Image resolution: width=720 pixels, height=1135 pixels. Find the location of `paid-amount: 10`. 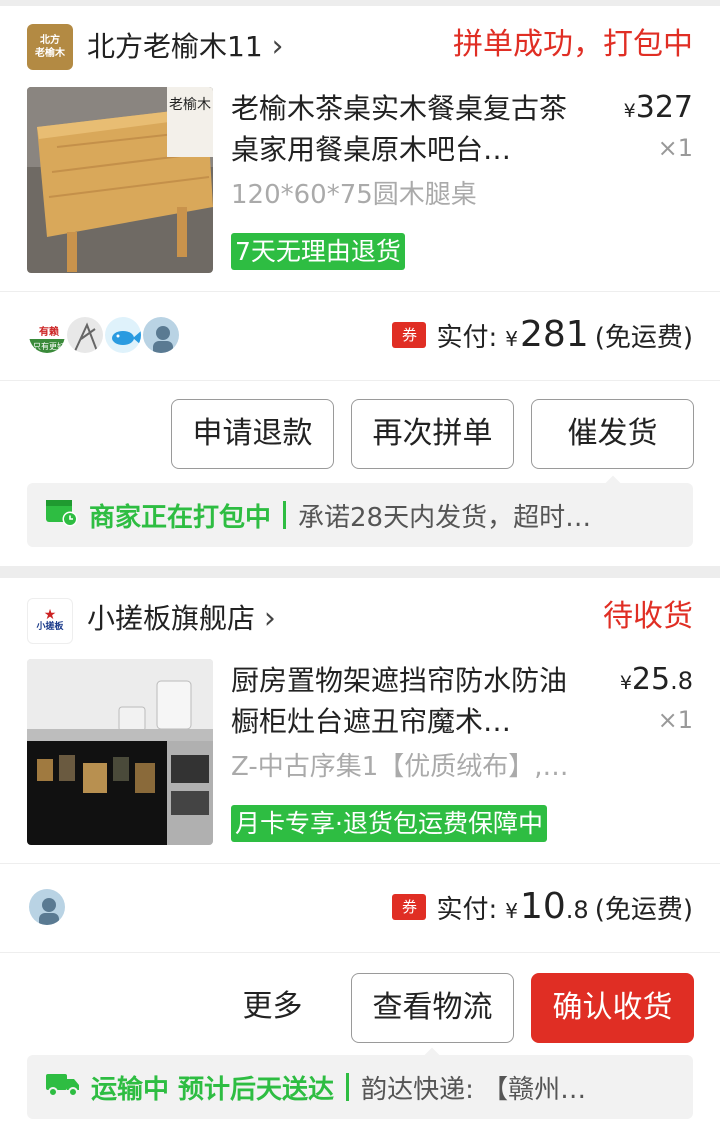

paid-amount: 10 is located at coordinates (542, 906).